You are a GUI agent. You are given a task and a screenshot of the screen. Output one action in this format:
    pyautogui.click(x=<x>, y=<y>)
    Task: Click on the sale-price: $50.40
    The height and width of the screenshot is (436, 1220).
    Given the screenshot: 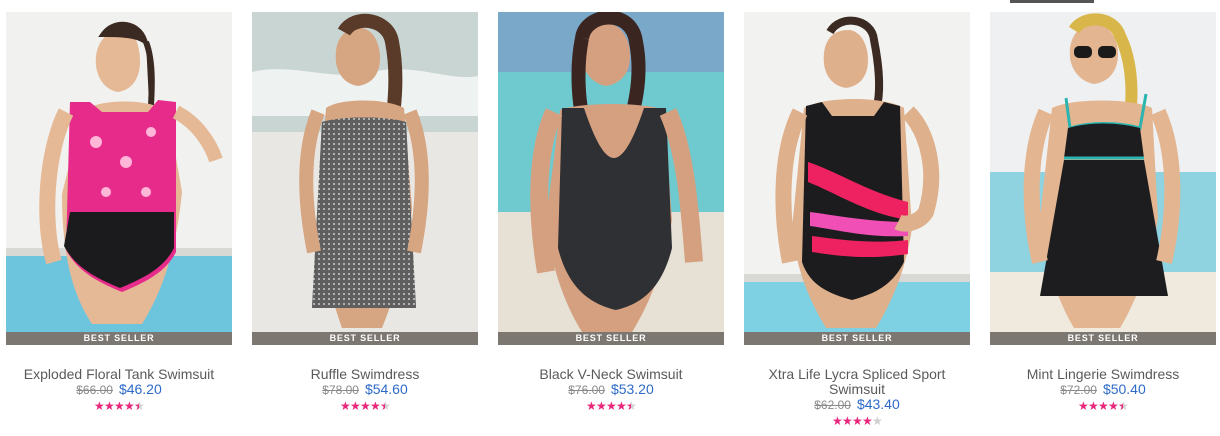 What is the action you would take?
    pyautogui.click(x=1124, y=389)
    